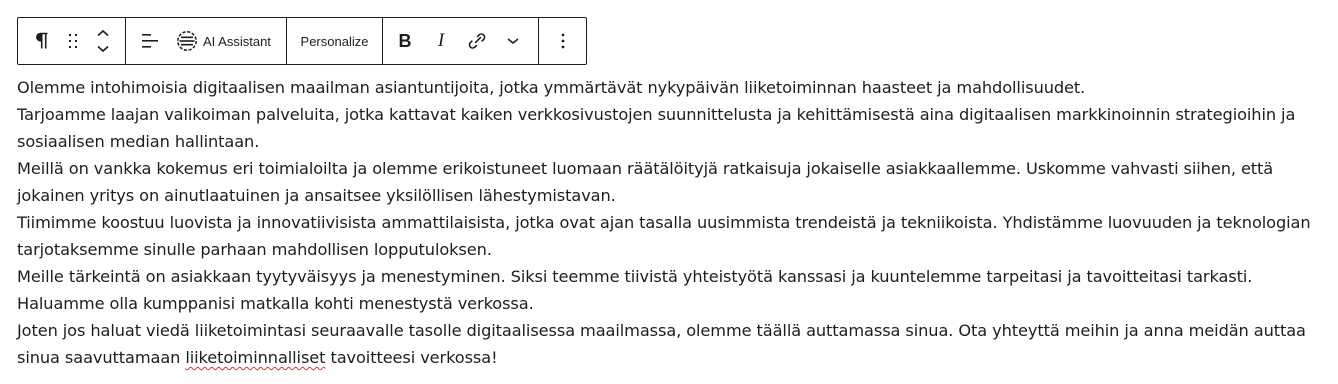 This screenshot has width=1338, height=384. I want to click on block-toolbar: AI Assistant Personalize B I, so click(302, 41).